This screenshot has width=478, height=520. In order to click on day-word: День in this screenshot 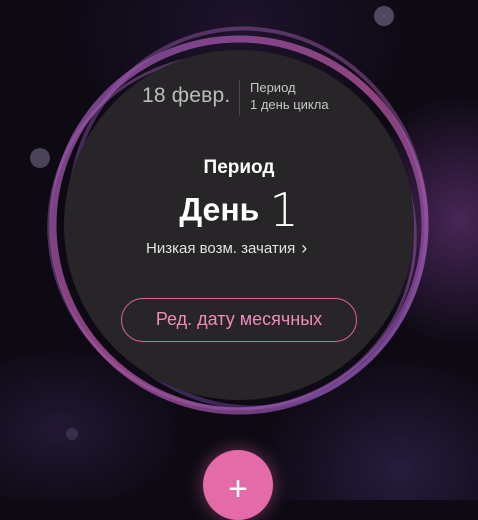, I will do `click(219, 209)`.